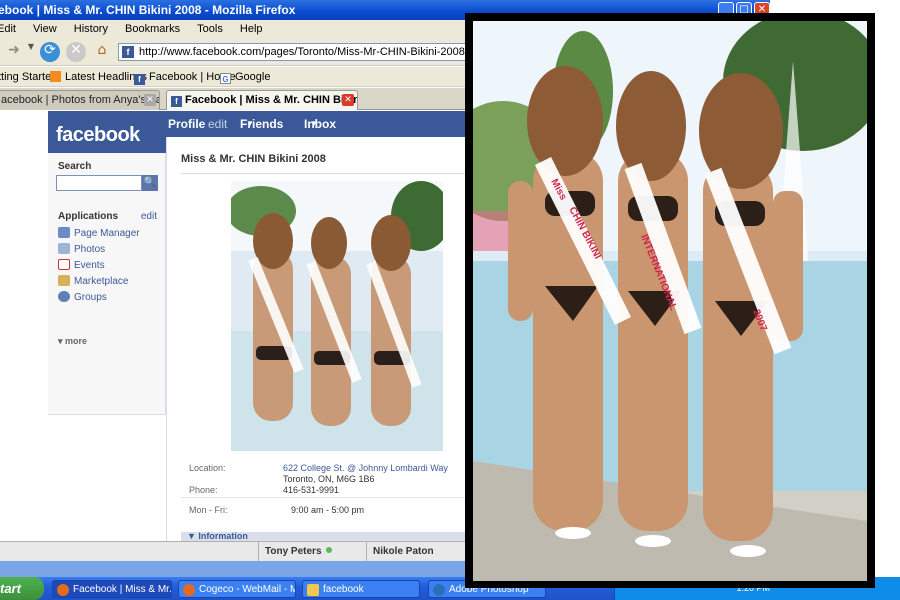 The width and height of the screenshot is (900, 600). Describe the element at coordinates (210, 29) in the screenshot. I see `menu-tools: Tools` at that location.